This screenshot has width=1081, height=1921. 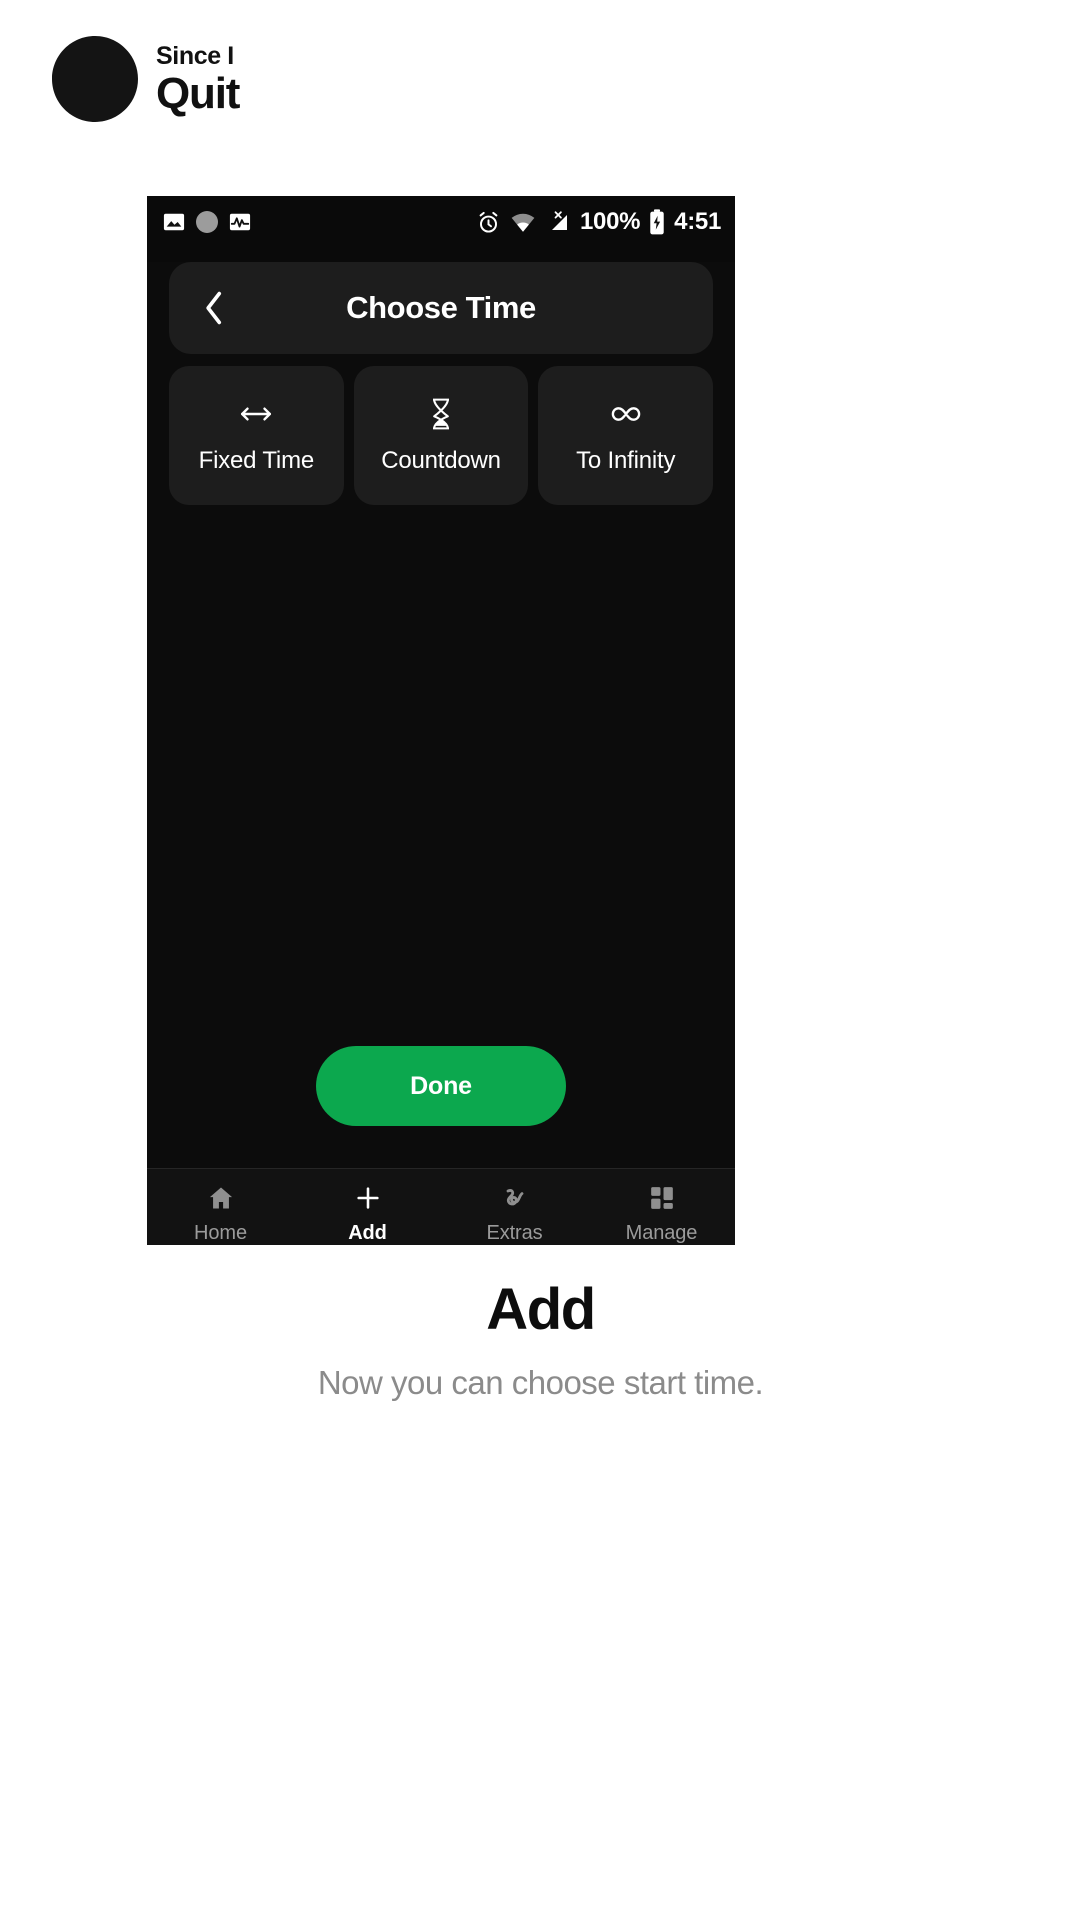 I want to click on since-i-quit-ring-logo-icon, so click(x=95, y=79).